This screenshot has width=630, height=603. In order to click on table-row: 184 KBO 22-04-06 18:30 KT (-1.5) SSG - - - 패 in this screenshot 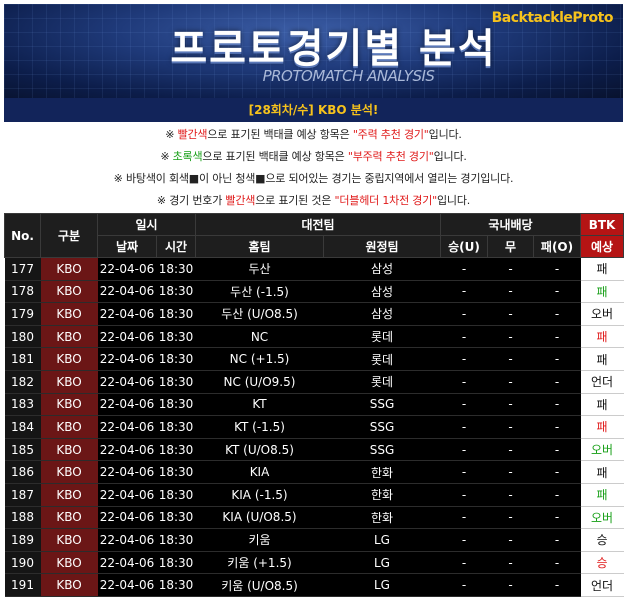, I will do `click(314, 427)`.